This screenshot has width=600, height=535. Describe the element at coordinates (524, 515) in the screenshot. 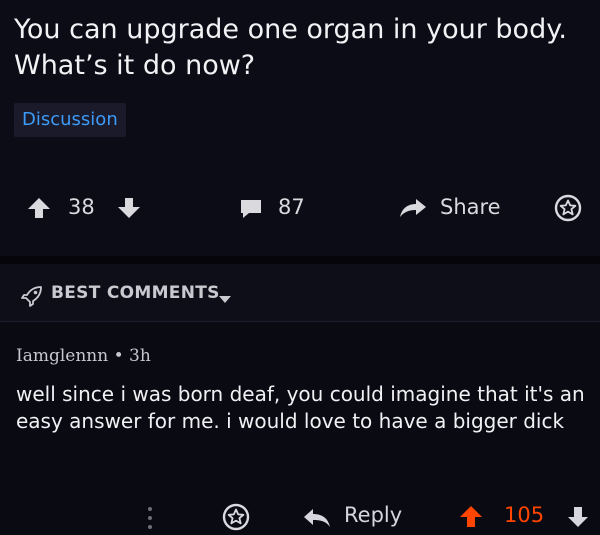

I see `comment-score: 105` at that location.